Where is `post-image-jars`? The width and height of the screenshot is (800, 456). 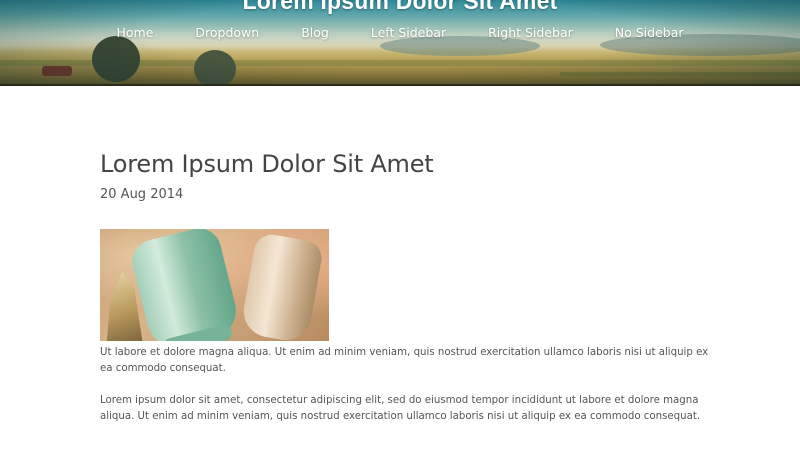
post-image-jars is located at coordinates (214, 285).